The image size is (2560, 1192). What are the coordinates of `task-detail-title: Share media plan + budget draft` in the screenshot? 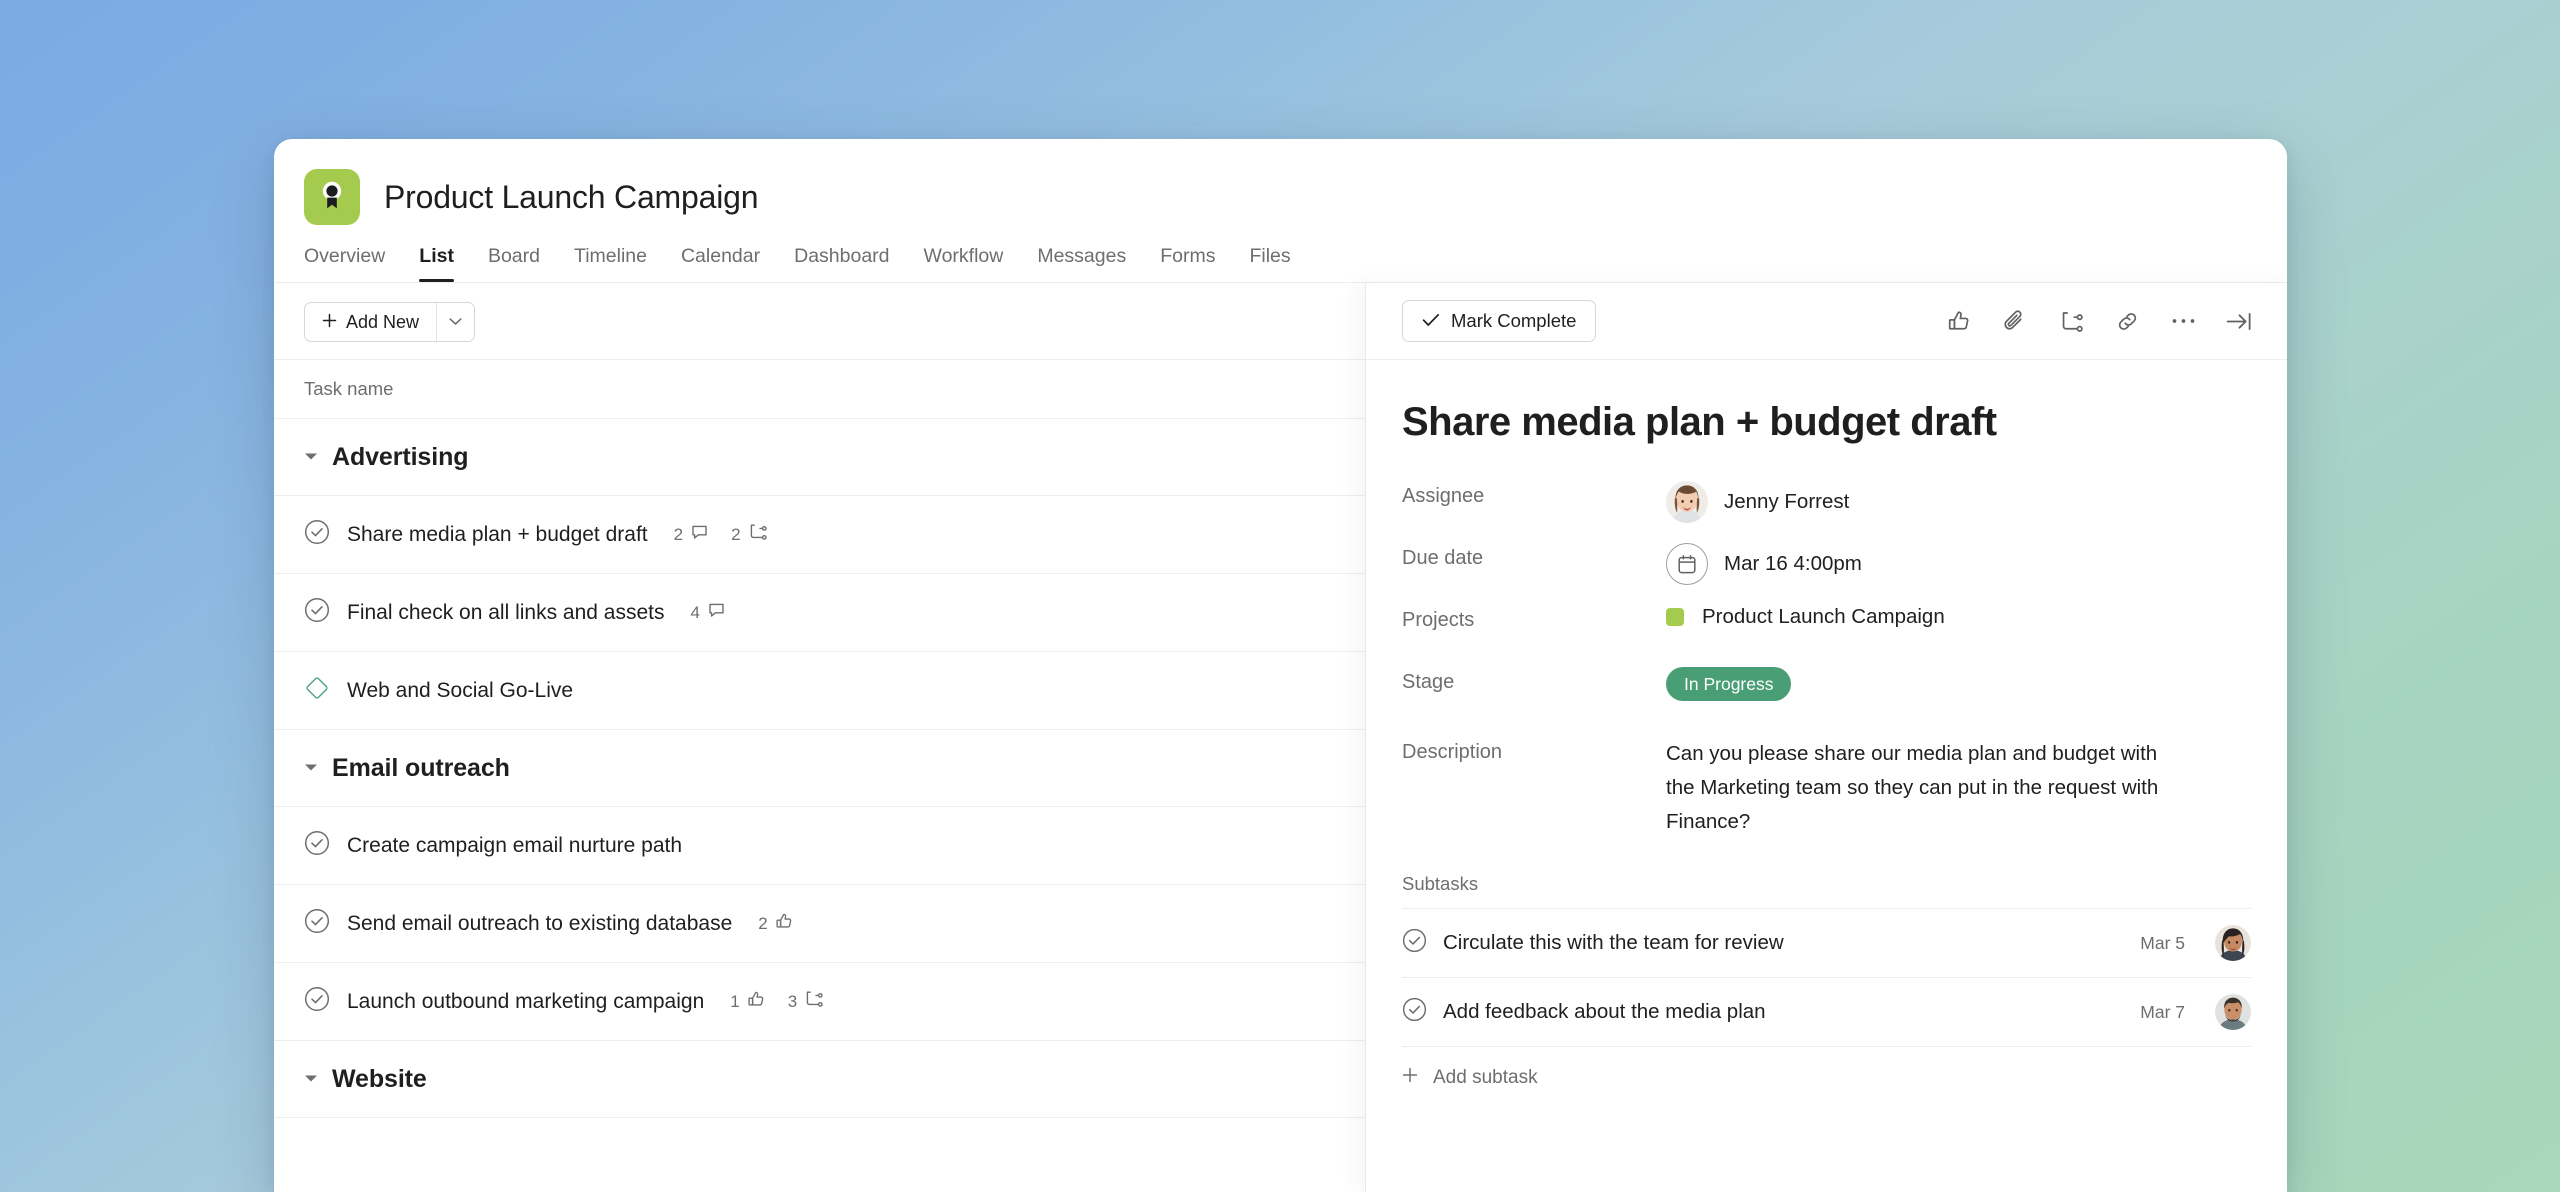 It's located at (1699, 422).